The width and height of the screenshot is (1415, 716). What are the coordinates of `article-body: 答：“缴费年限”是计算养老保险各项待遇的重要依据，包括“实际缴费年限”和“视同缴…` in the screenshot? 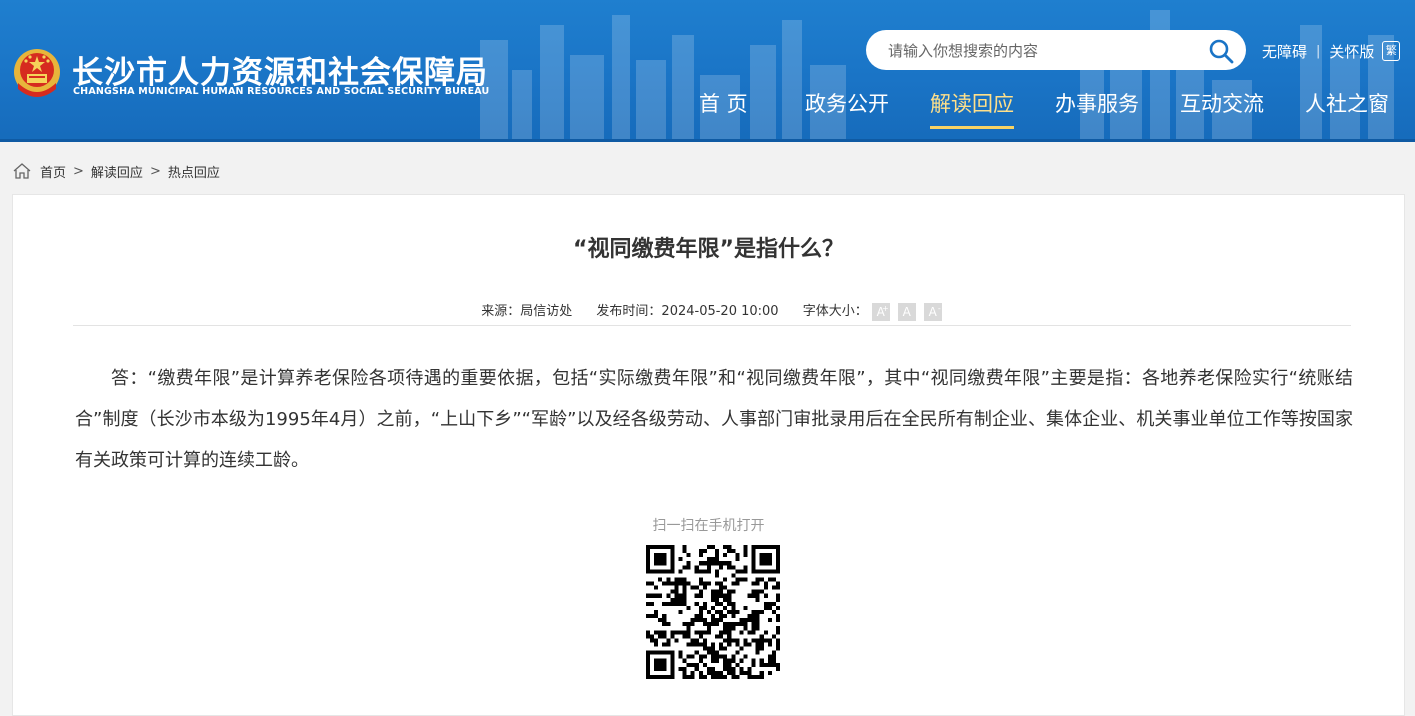 It's located at (714, 419).